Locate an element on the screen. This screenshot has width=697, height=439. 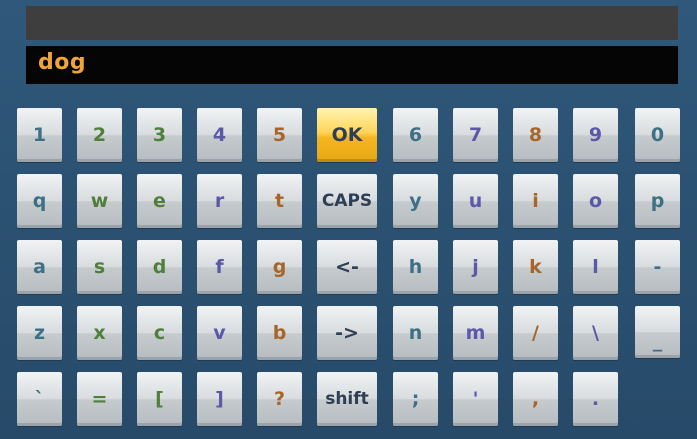
key-3-4: b is located at coordinates (279, 333).